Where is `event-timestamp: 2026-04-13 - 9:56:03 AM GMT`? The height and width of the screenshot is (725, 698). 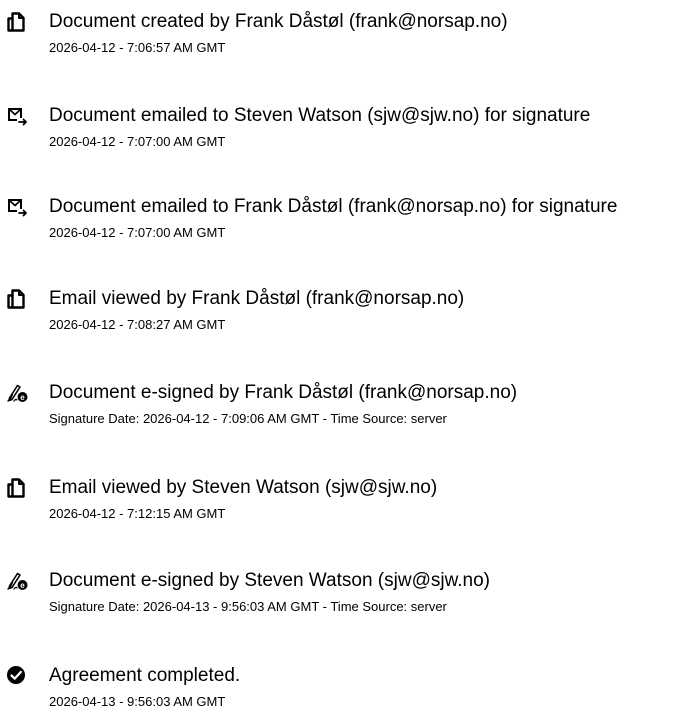
event-timestamp: 2026-04-13 - 9:56:03 AM GMT is located at coordinates (137, 701).